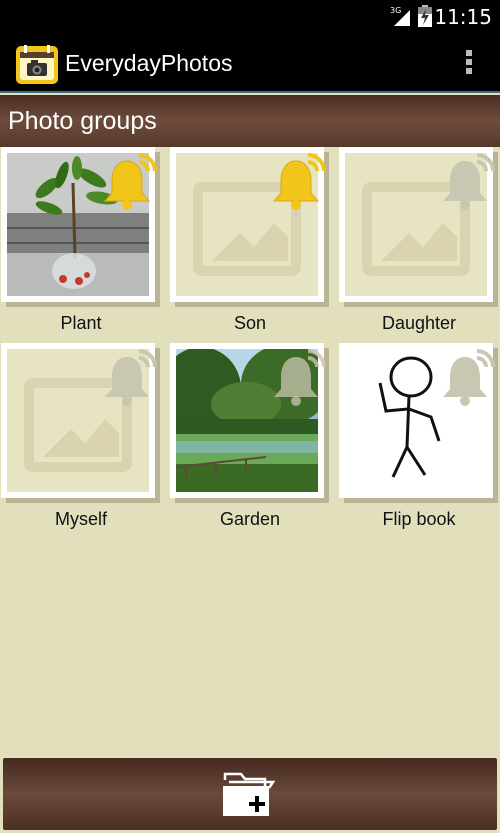 This screenshot has width=500, height=833. What do you see at coordinates (250, 16) in the screenshot?
I see `status-bar: 3G 11:15` at bounding box center [250, 16].